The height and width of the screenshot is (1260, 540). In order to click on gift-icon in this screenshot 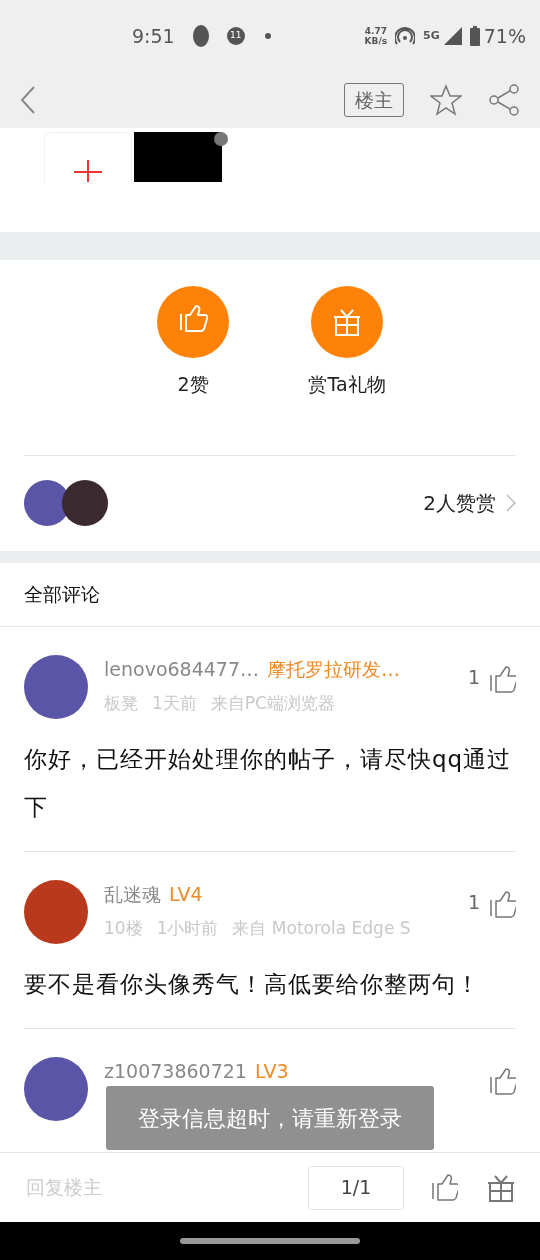, I will do `click(347, 322)`.